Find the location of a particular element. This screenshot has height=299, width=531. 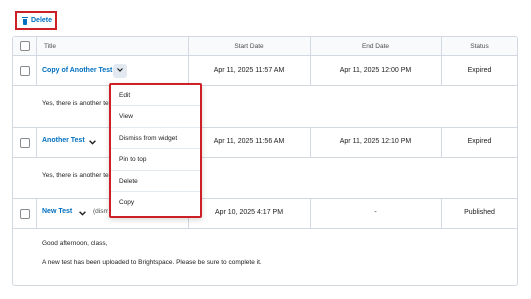

select-all-checkbox is located at coordinates (25, 46).